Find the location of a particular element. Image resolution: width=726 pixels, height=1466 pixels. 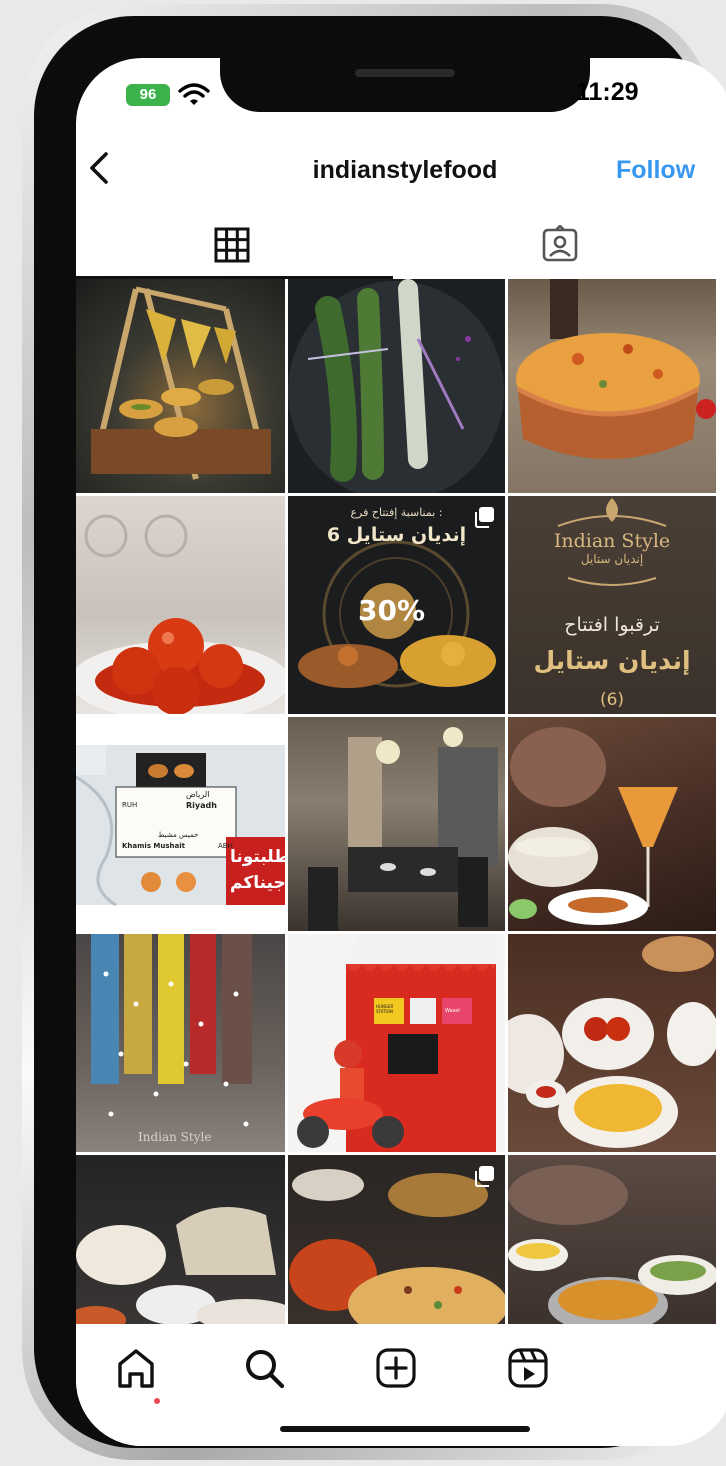

home-icon is located at coordinates (136, 1368).